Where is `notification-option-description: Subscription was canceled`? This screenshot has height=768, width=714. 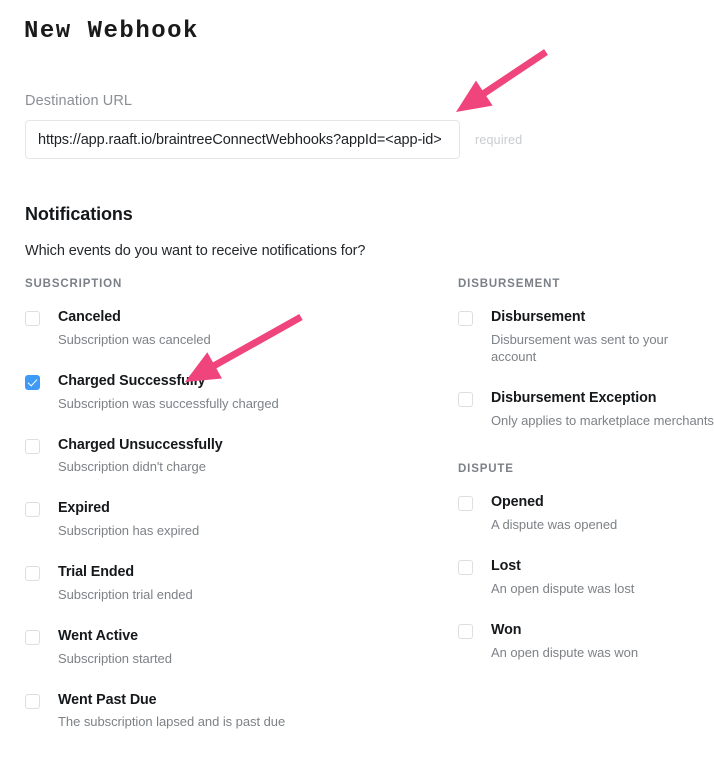 notification-option-description: Subscription was canceled is located at coordinates (134, 339).